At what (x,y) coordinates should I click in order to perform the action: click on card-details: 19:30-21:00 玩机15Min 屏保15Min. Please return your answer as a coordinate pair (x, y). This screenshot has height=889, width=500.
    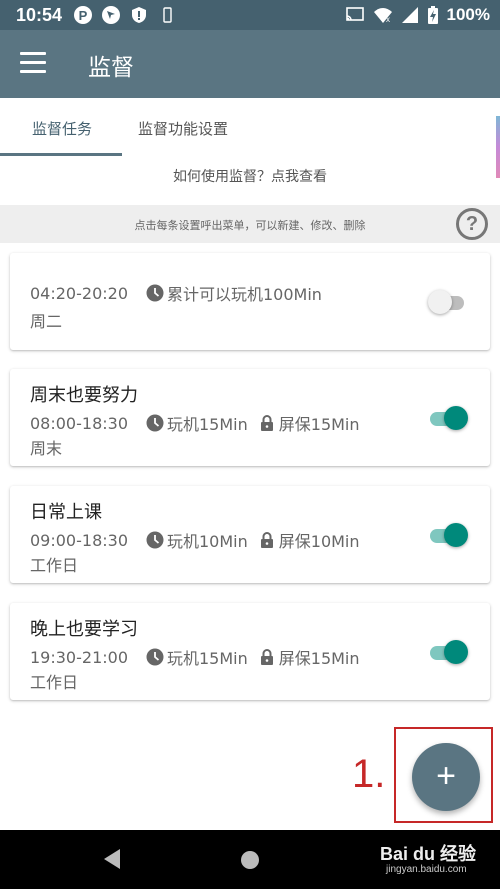
    Looking at the image, I should click on (200, 657).